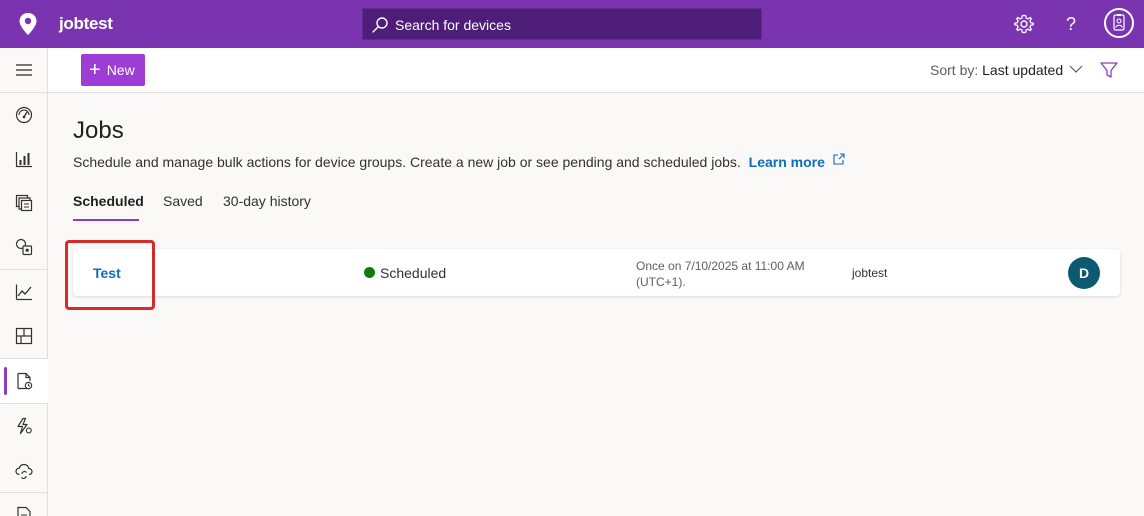  I want to click on sidebar-item-rules, so click(24, 247).